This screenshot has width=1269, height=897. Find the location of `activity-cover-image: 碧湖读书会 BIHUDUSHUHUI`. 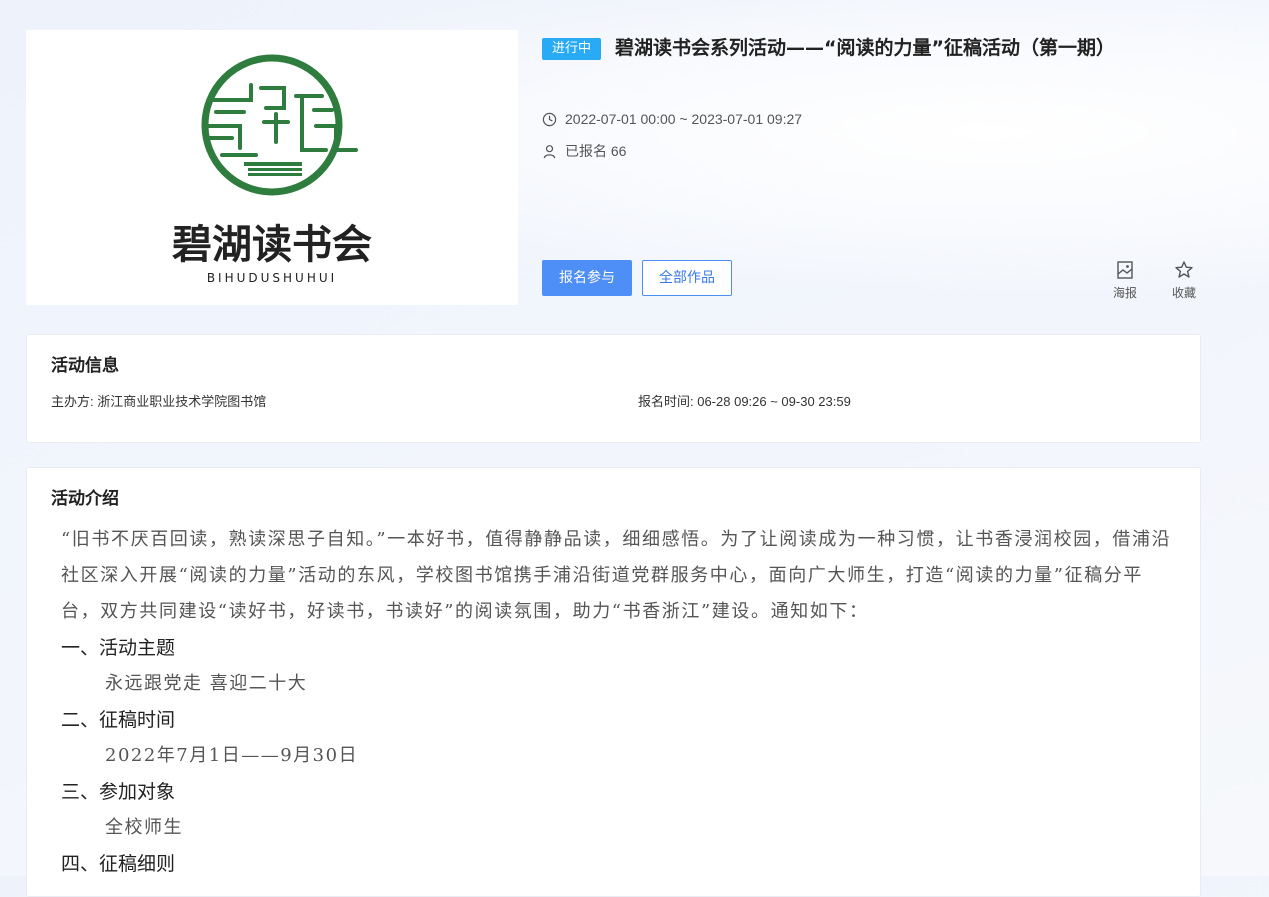

activity-cover-image: 碧湖读书会 BIHUDUSHUHUI is located at coordinates (272, 167).